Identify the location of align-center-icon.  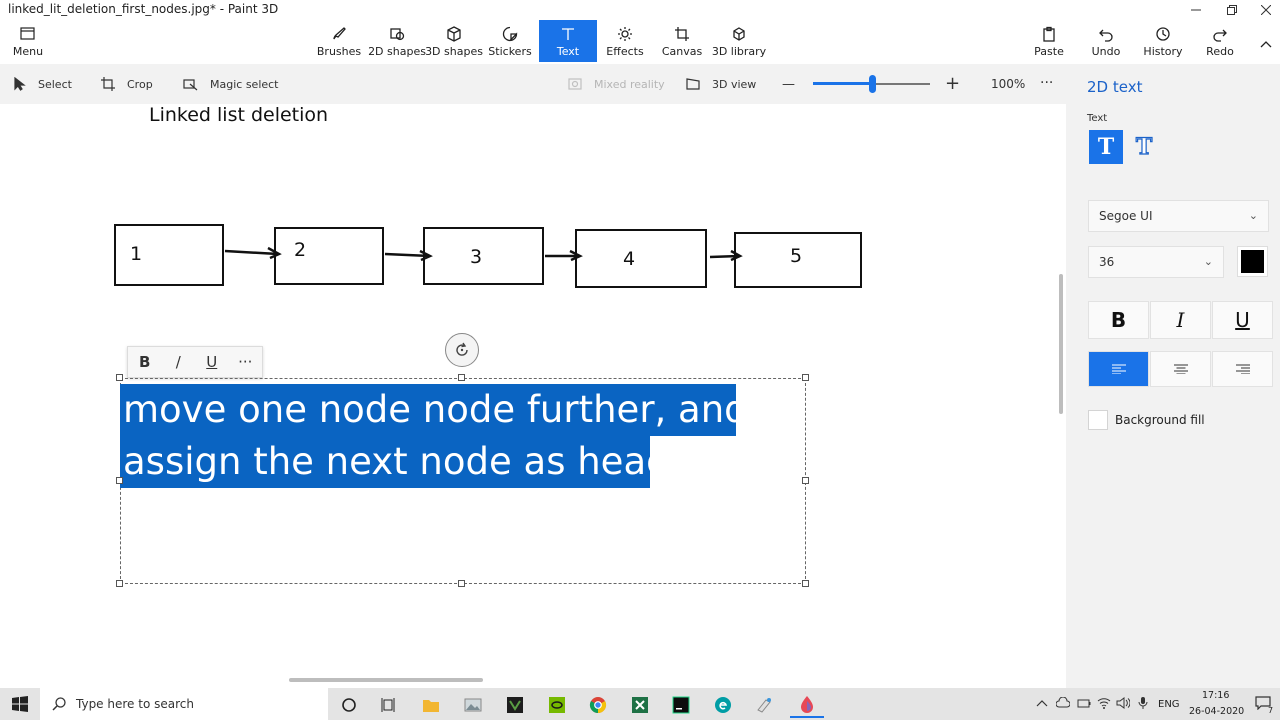
(1180, 369).